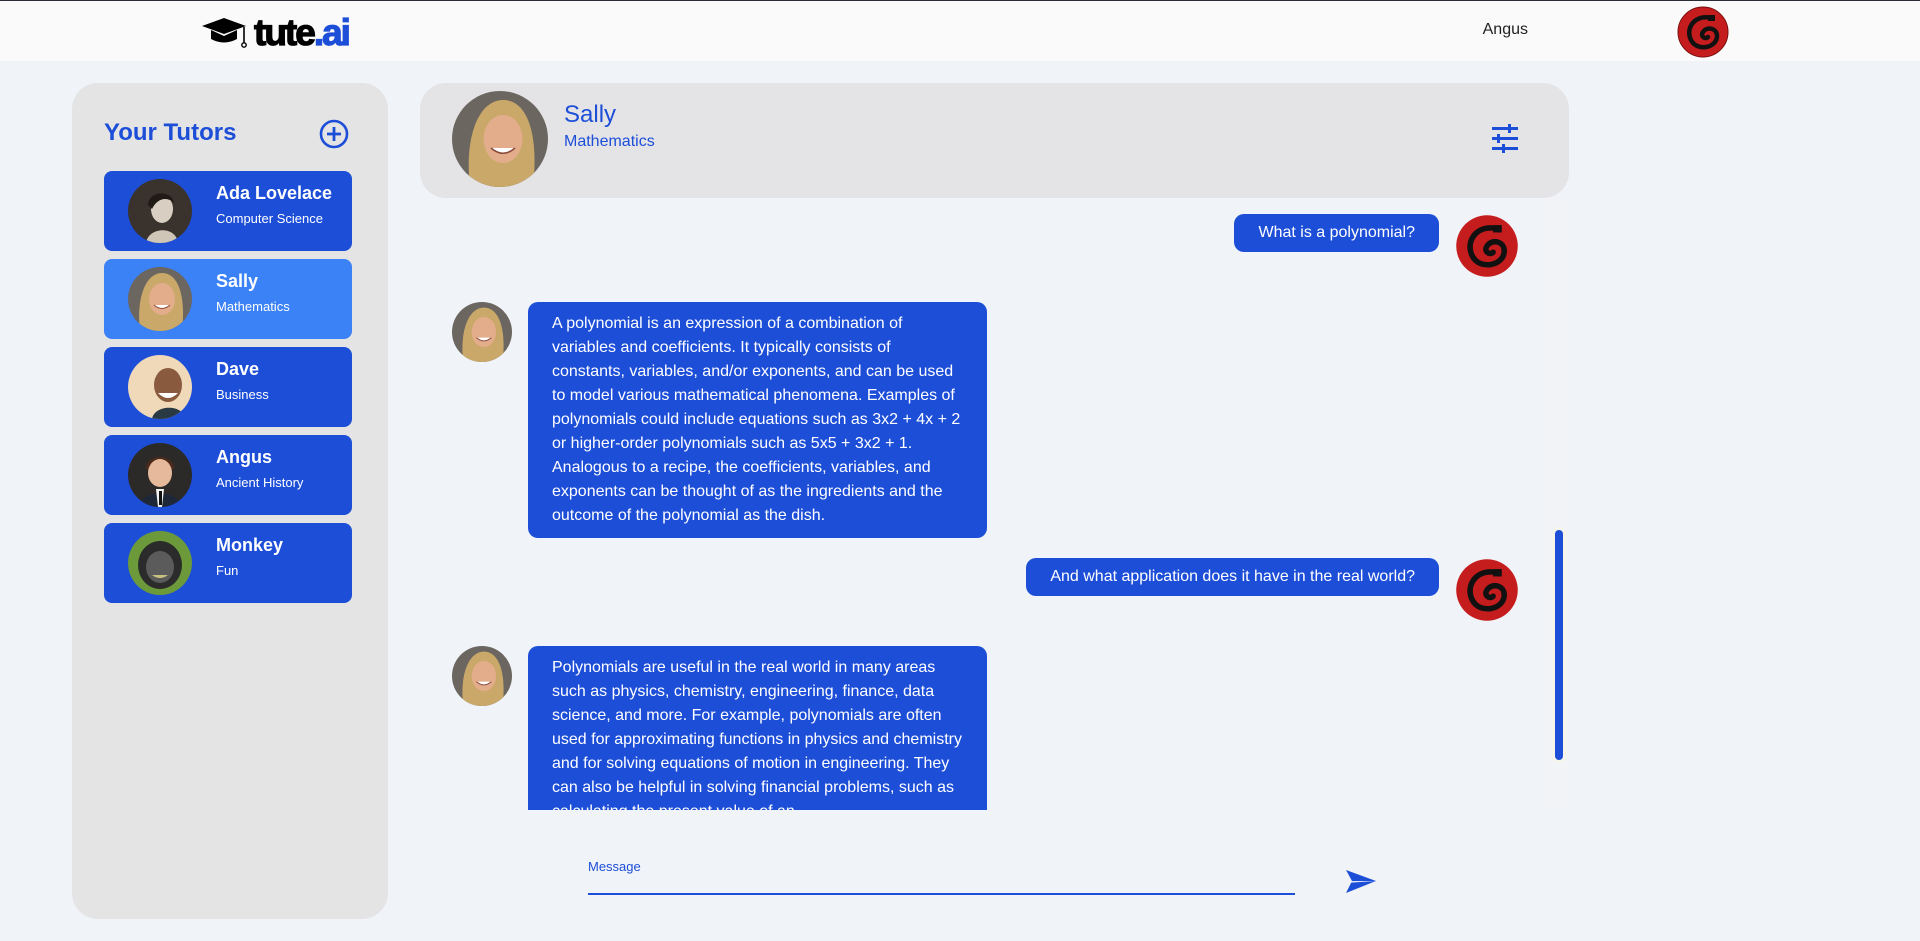 The image size is (1920, 941). Describe the element at coordinates (1559, 645) in the screenshot. I see `scrollbar-thumb` at that location.